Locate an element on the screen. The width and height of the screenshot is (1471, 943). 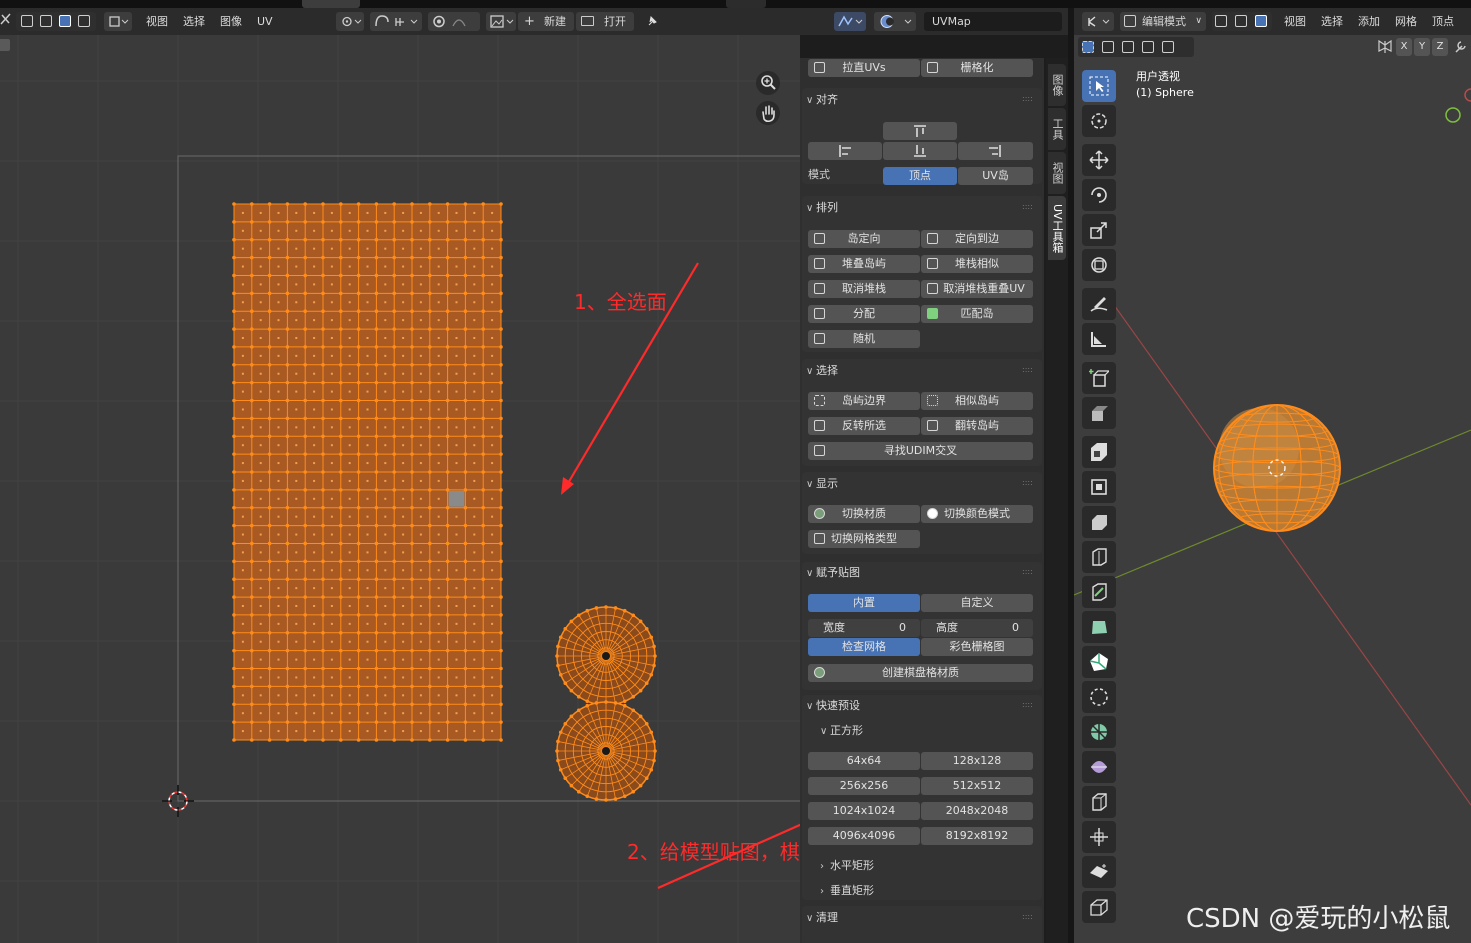
texture-type-color-grid: 彩色栅格图 is located at coordinates (977, 647).